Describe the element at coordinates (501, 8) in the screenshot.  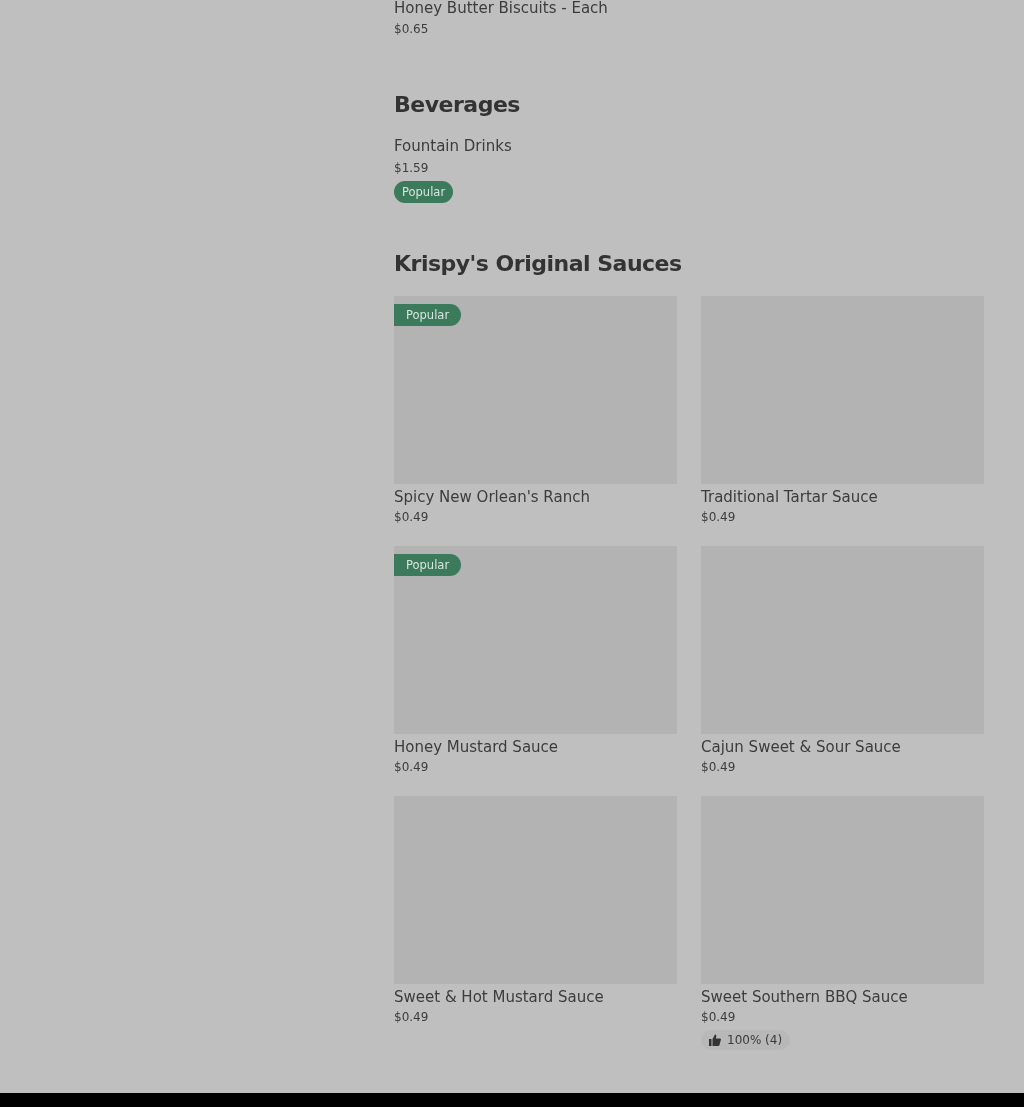
I see `item-name: Honey Butter Biscuits - Each` at that location.